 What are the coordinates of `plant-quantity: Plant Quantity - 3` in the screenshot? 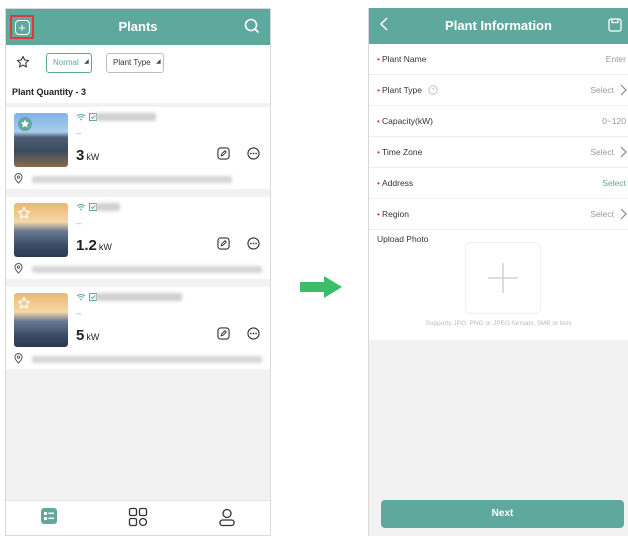 It's located at (138, 92).